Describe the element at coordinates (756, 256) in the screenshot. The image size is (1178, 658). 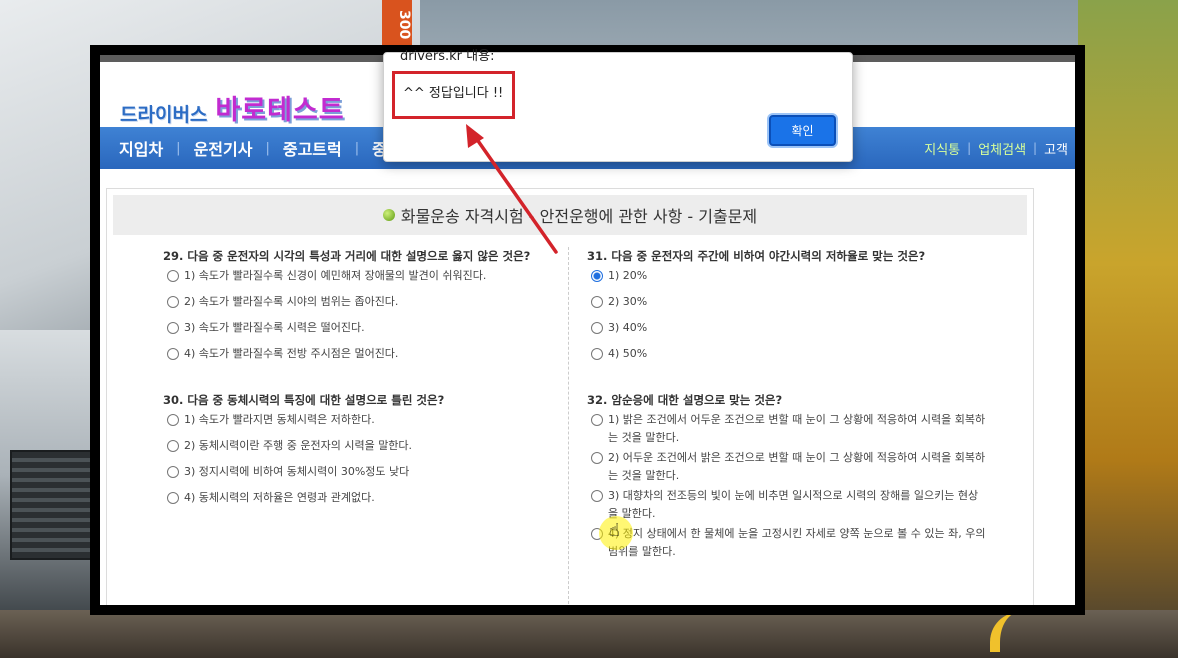
I see `question-31: 31. 다음 중 운전자의 주간에 비하여 야간시력의 저하율로 맞는 것은?` at that location.